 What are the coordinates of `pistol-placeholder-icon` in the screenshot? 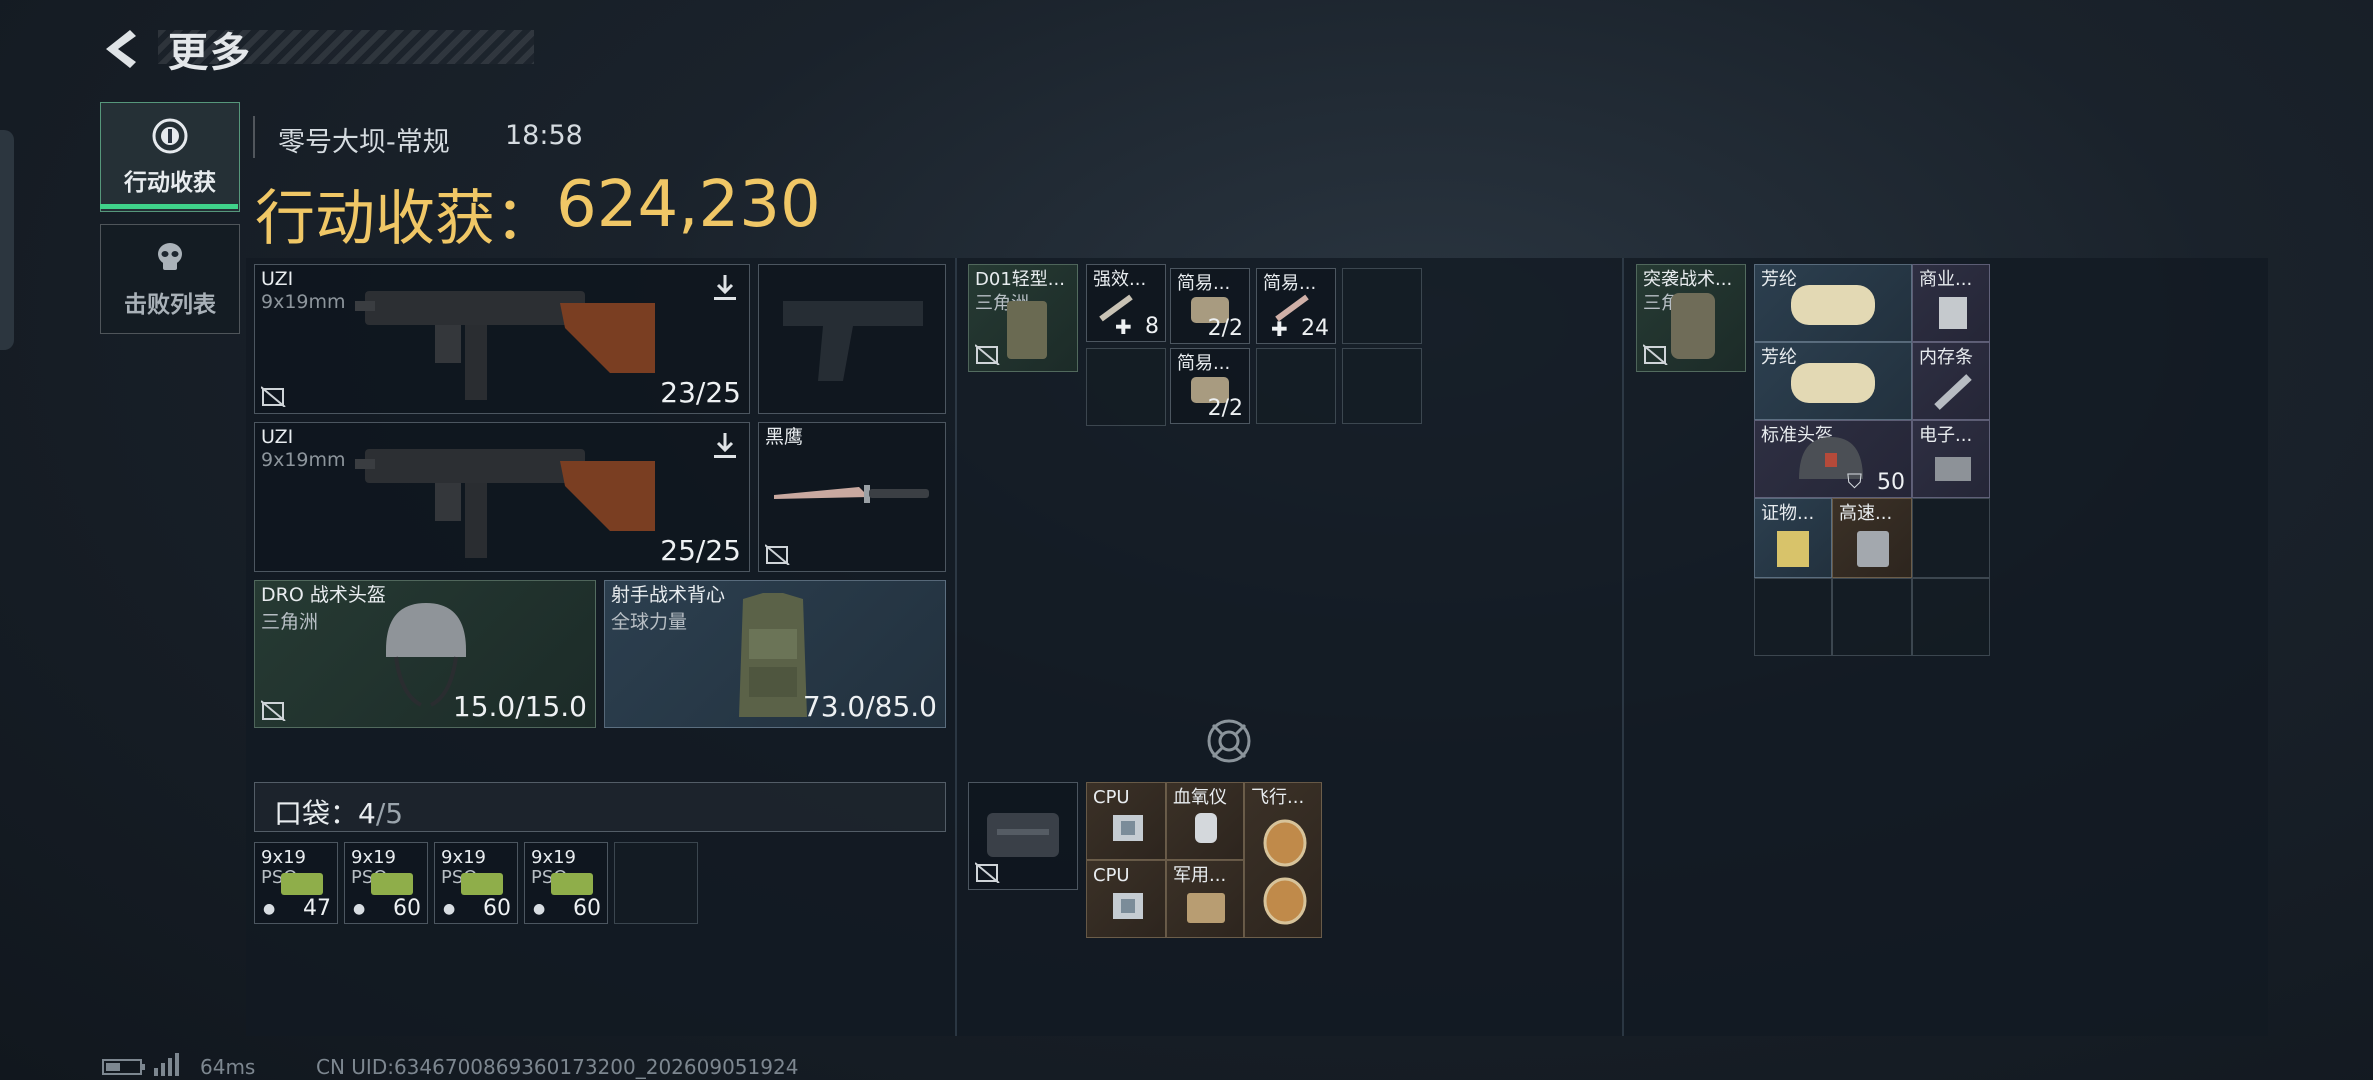 It's located at (853, 341).